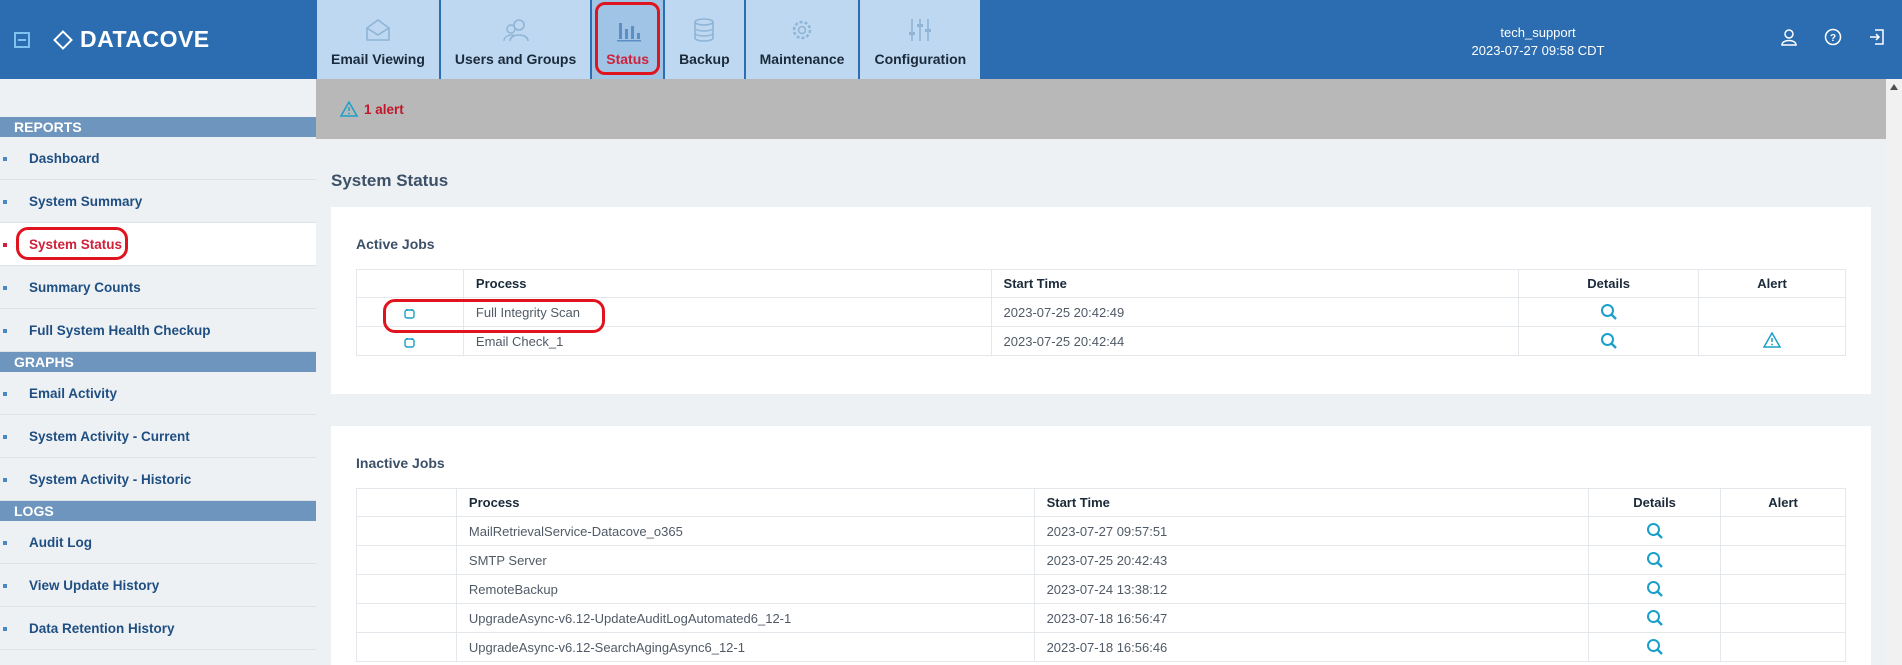  I want to click on start-time: 2023-07-18 16:56:46, so click(1311, 647).